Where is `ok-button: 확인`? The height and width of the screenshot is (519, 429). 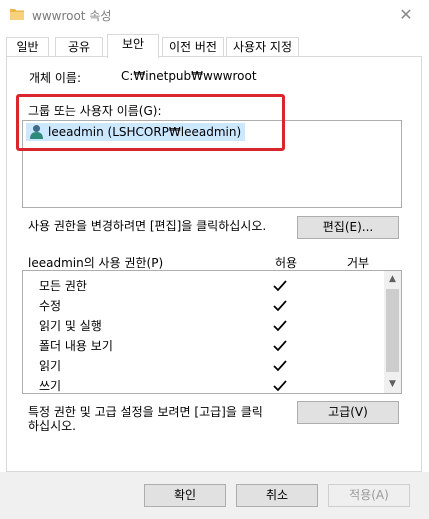 ok-button: 확인 is located at coordinates (185, 495).